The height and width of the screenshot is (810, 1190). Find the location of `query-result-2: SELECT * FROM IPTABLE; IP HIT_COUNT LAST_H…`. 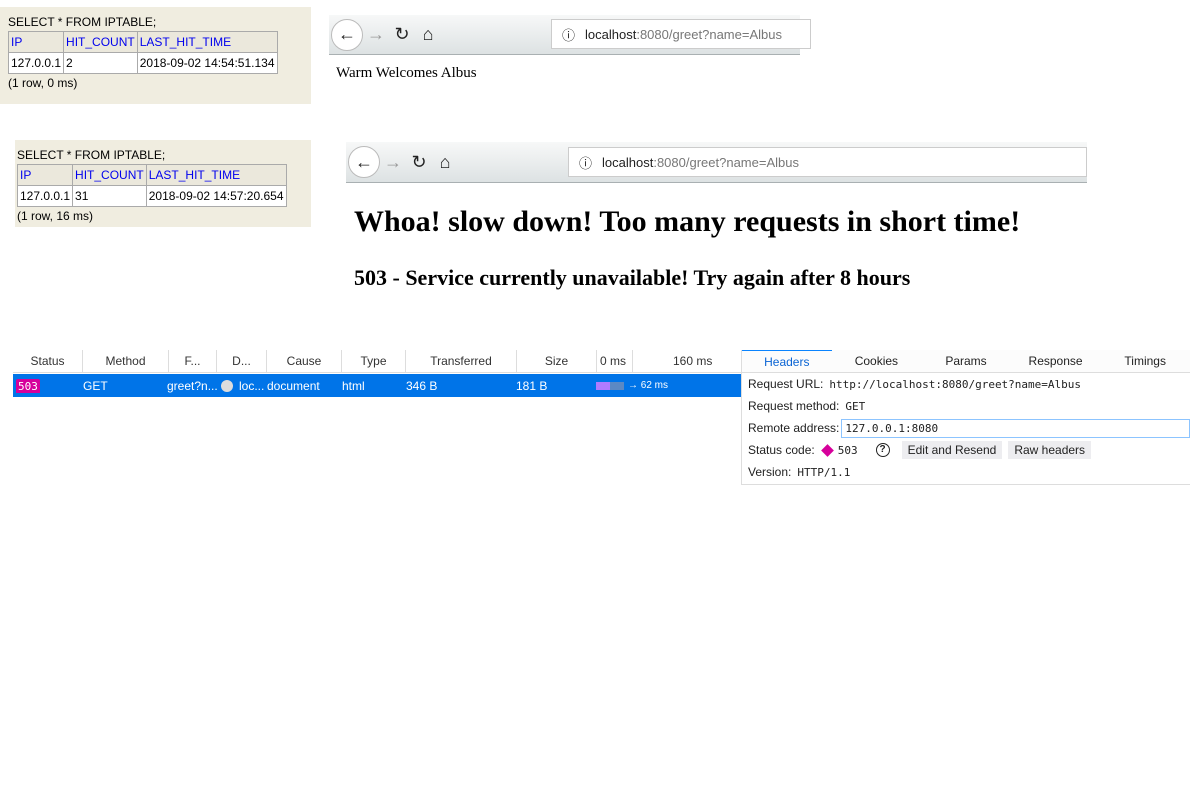

query-result-2: SELECT * FROM IPTABLE; IP HIT_COUNT LAST_H… is located at coordinates (163, 183).